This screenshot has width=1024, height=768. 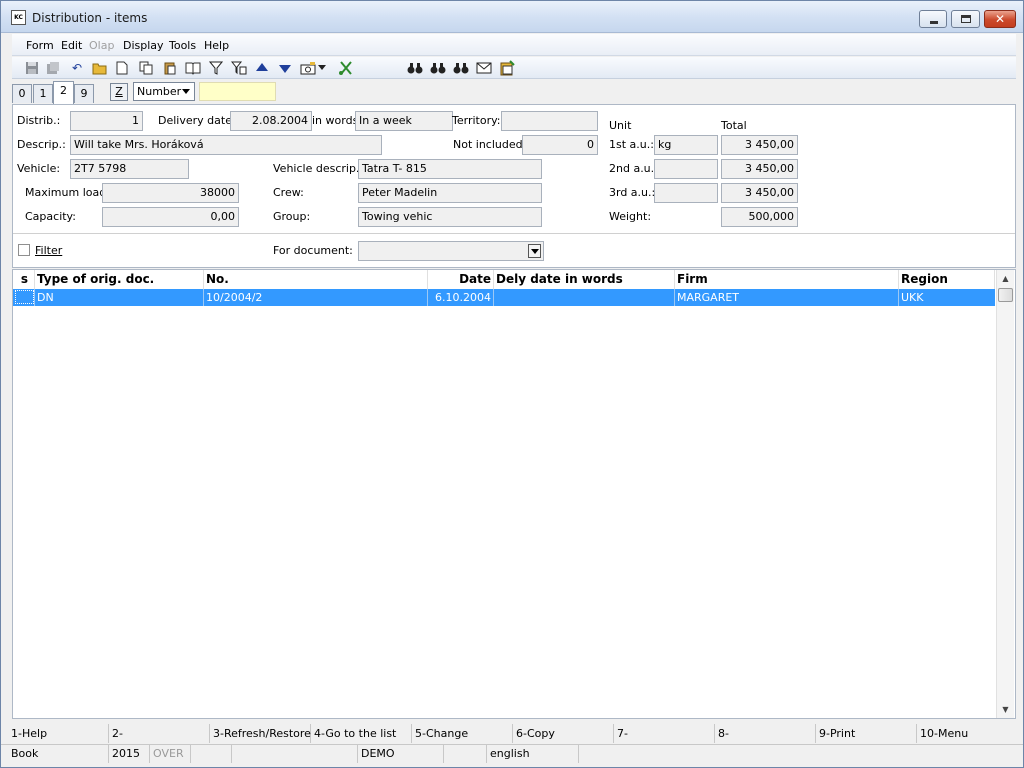 I want to click on save-icon, so click(x=32, y=68).